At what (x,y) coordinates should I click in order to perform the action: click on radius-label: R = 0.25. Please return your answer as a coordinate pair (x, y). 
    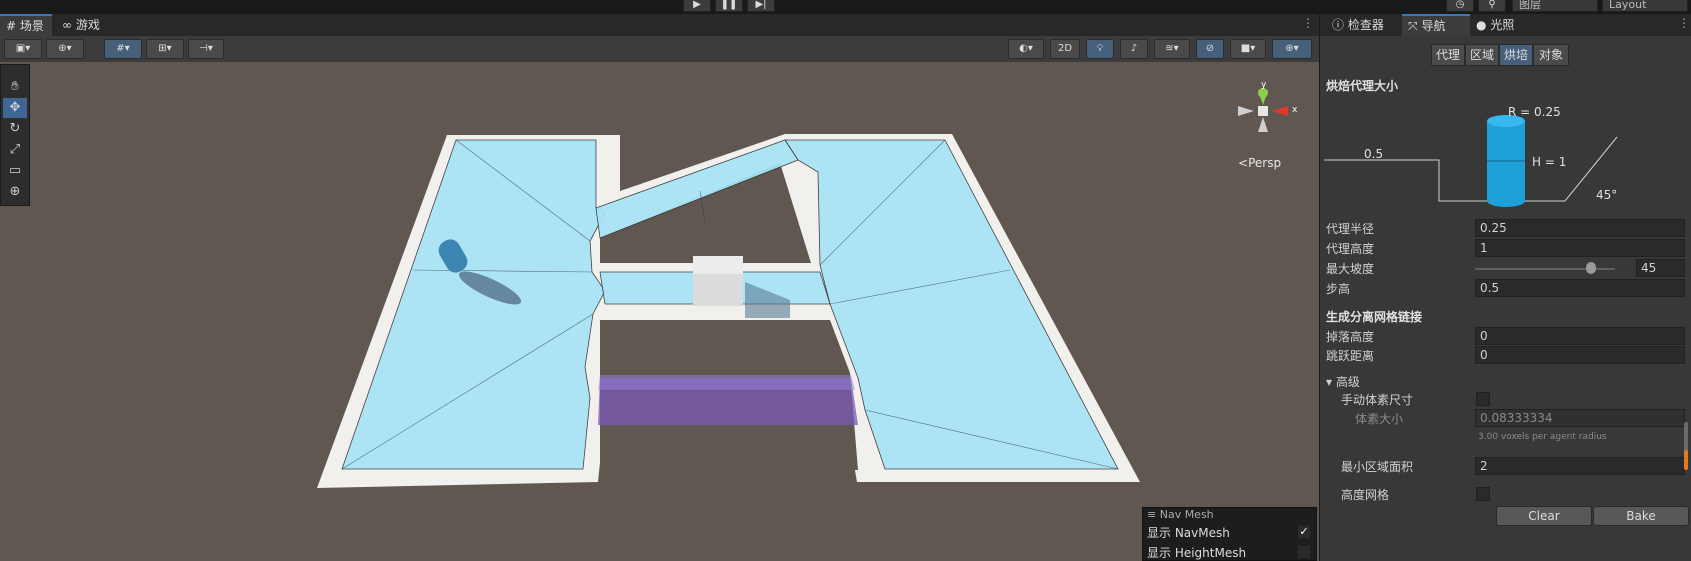
    Looking at the image, I should click on (1534, 112).